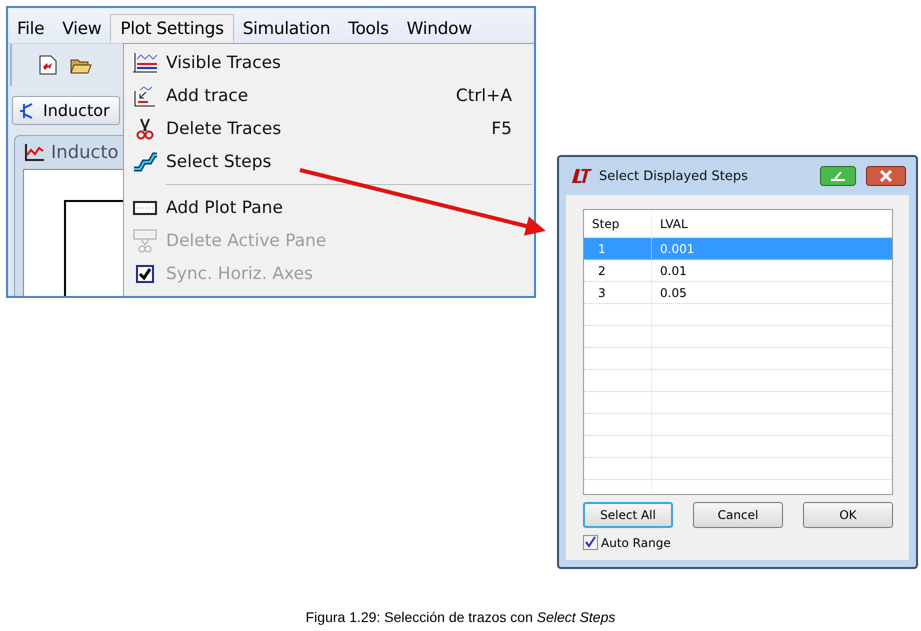  What do you see at coordinates (329, 62) in the screenshot?
I see `menu-item: Visible Traces` at bounding box center [329, 62].